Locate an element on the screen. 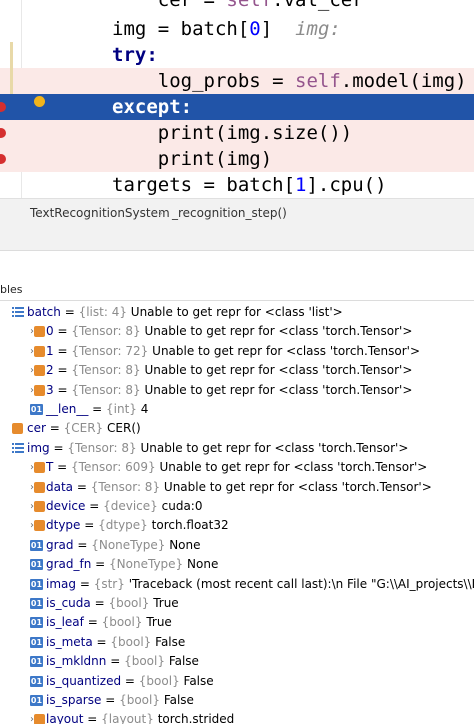 This screenshot has width=474, height=724. code-line: targets = batch[1].cpu() is located at coordinates (237, 185).